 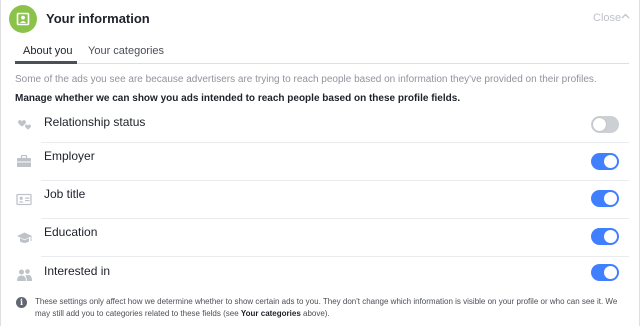 I want to click on close-link: Close, so click(x=607, y=18).